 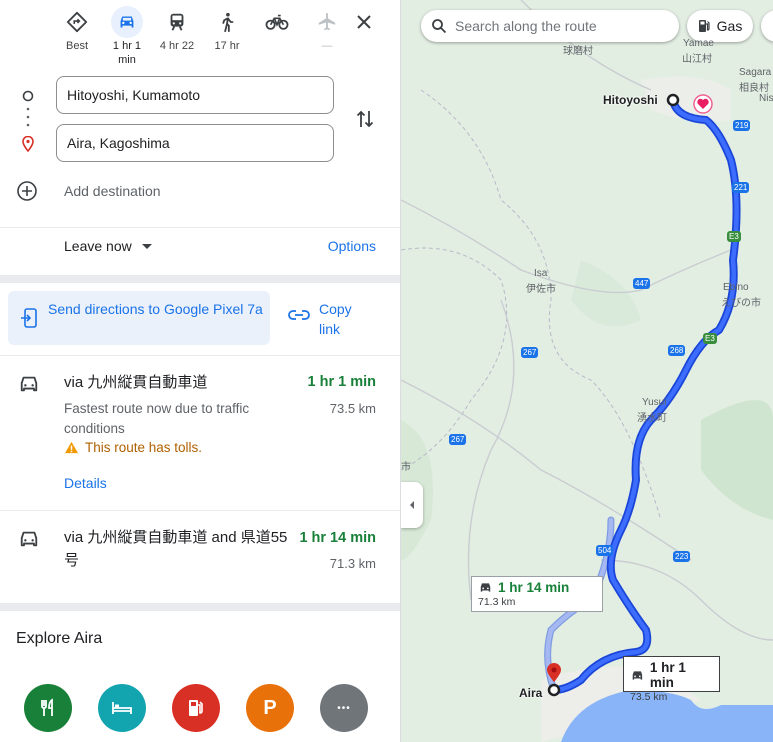 What do you see at coordinates (29, 318) in the screenshot?
I see `send-to-phone-icon` at bounding box center [29, 318].